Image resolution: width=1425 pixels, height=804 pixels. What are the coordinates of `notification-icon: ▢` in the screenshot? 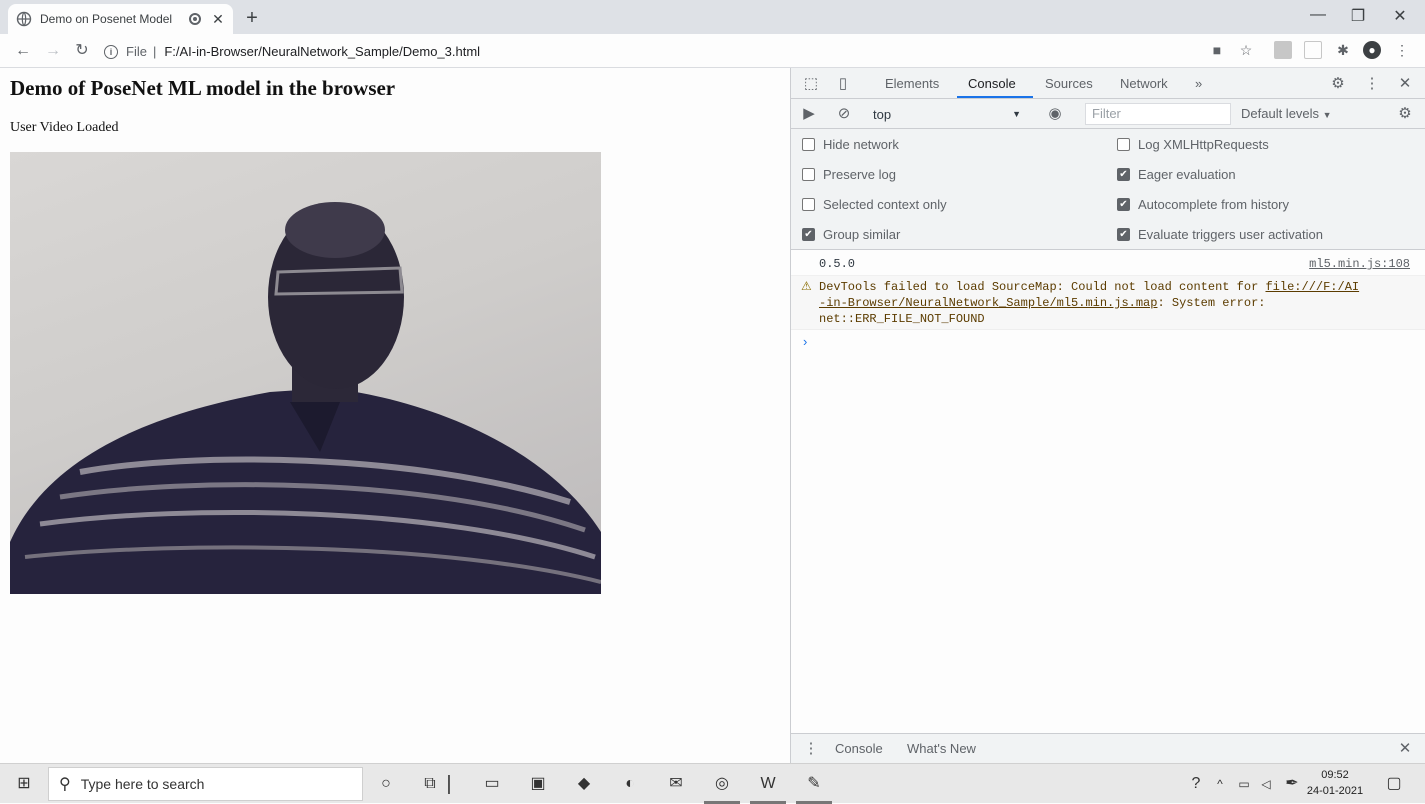 It's located at (1394, 784).